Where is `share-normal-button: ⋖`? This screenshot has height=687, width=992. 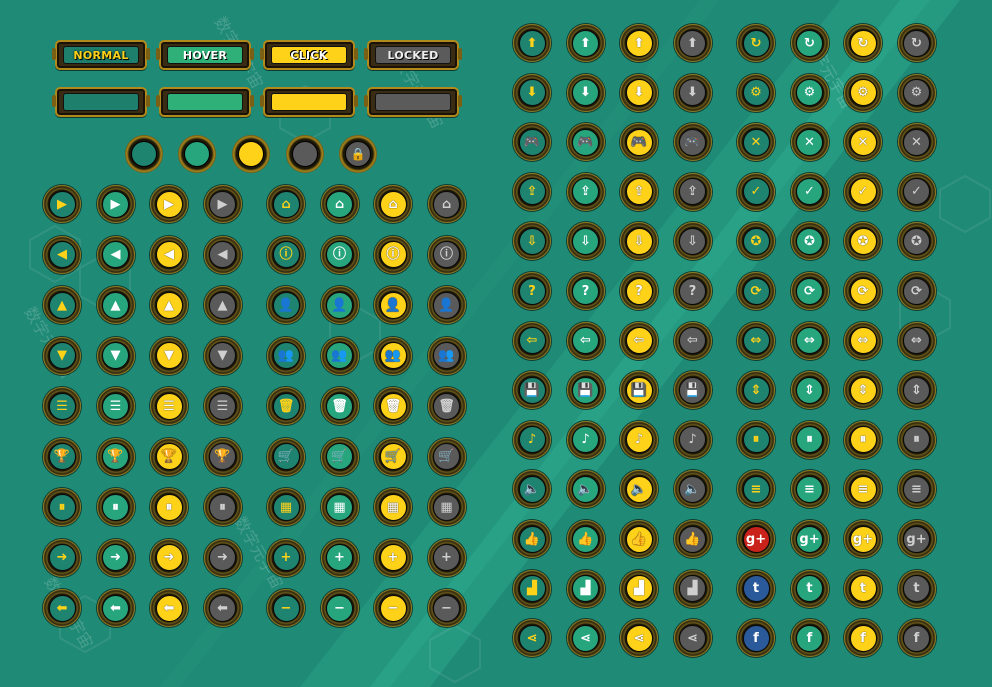
share-normal-button: ⋖ is located at coordinates (532, 638).